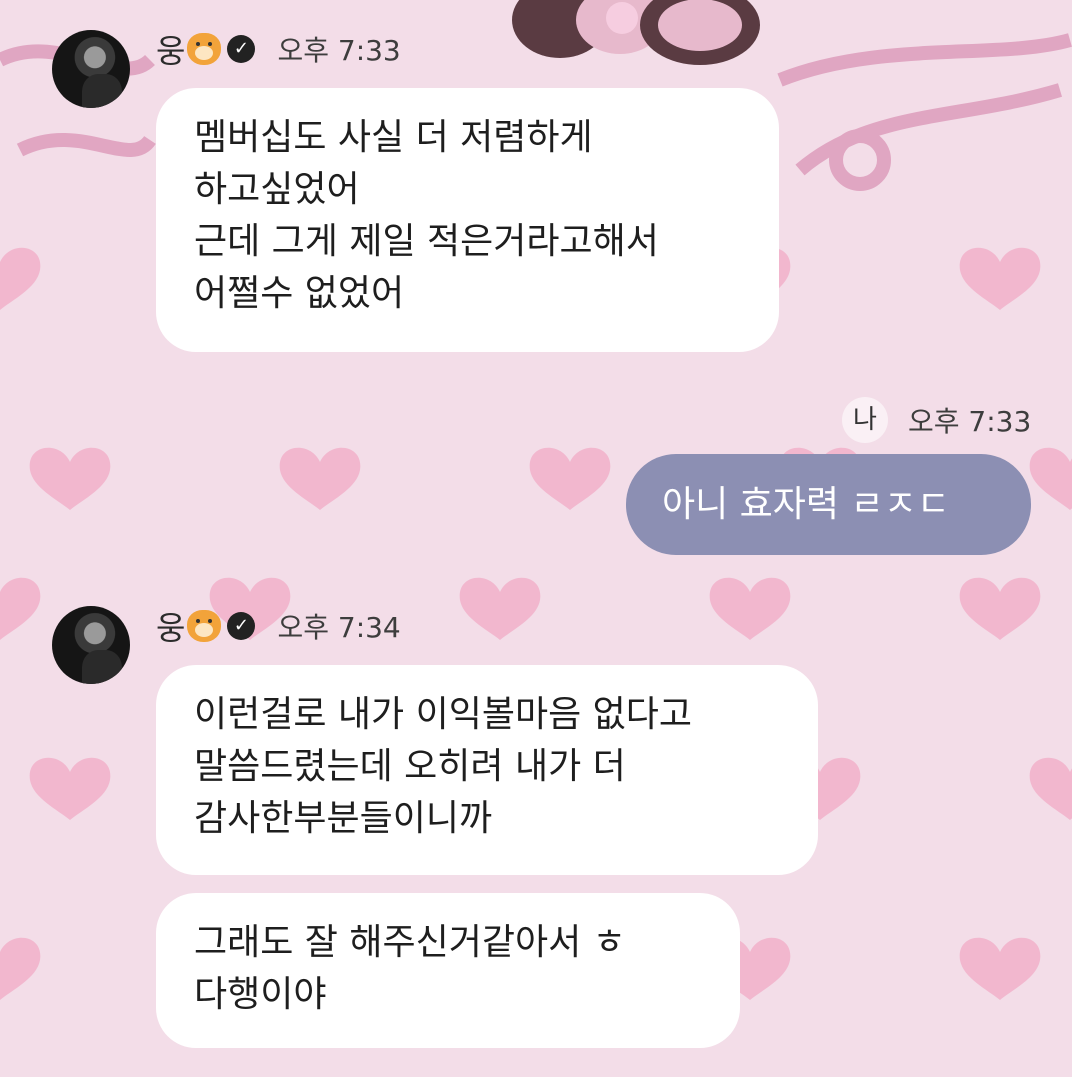  Describe the element at coordinates (339, 50) in the screenshot. I see `message-time: 오후 7:33` at that location.